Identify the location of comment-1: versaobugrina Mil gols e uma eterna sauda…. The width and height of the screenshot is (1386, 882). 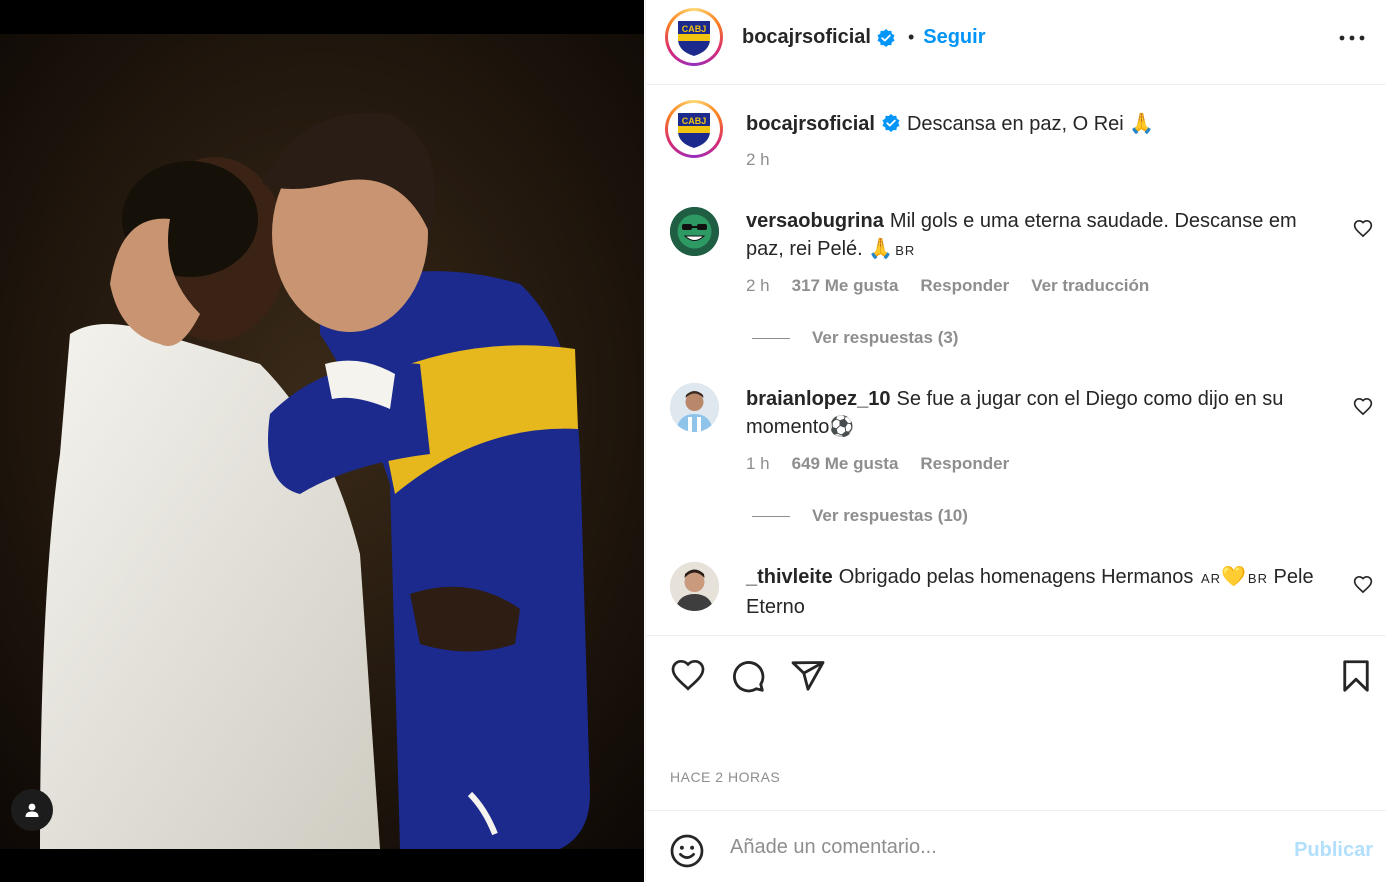
(1036, 236).